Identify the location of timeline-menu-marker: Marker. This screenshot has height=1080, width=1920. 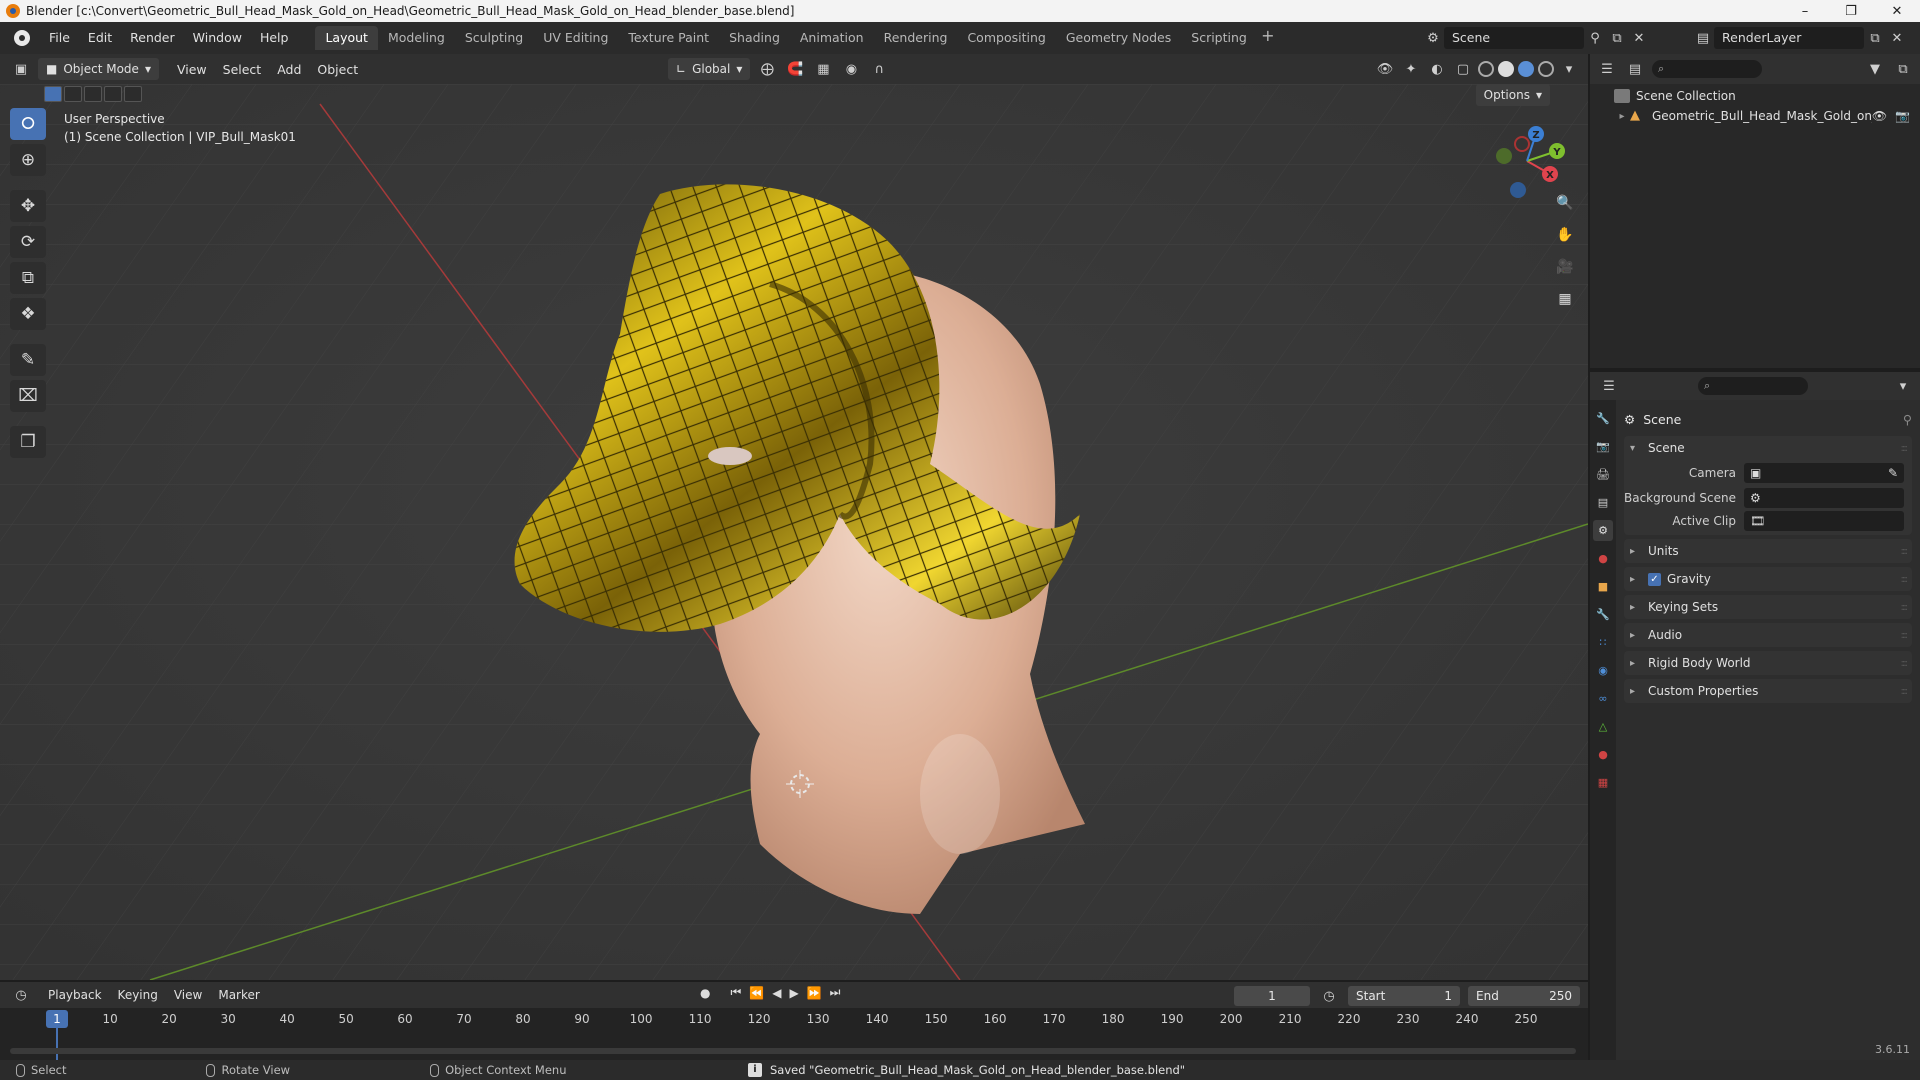
(238, 995).